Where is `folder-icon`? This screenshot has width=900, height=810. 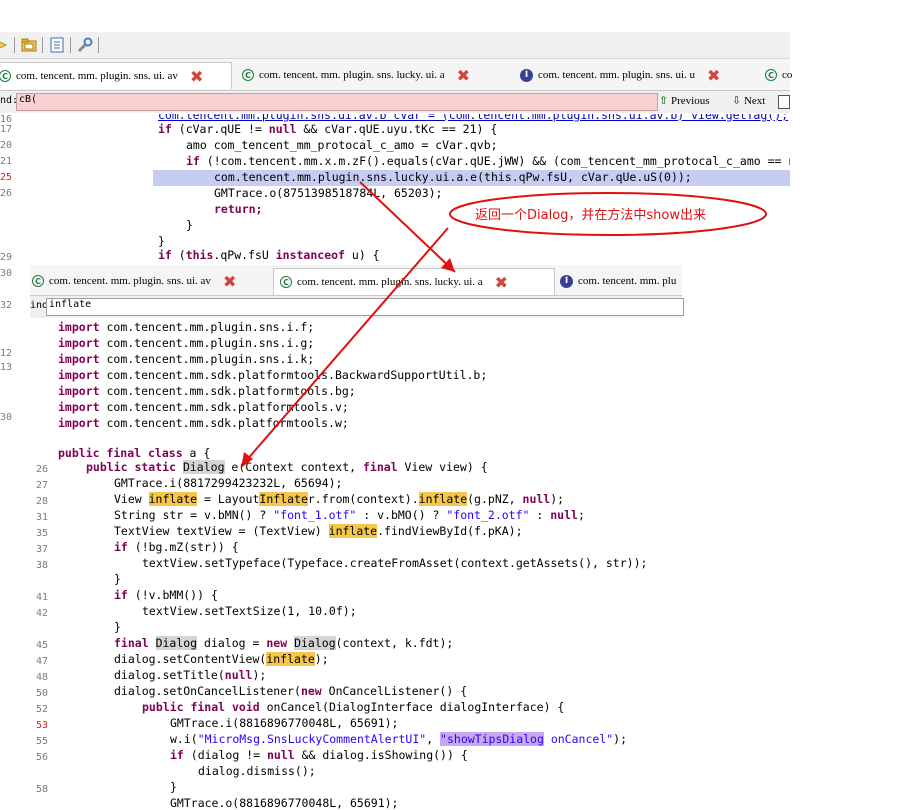 folder-icon is located at coordinates (29, 45).